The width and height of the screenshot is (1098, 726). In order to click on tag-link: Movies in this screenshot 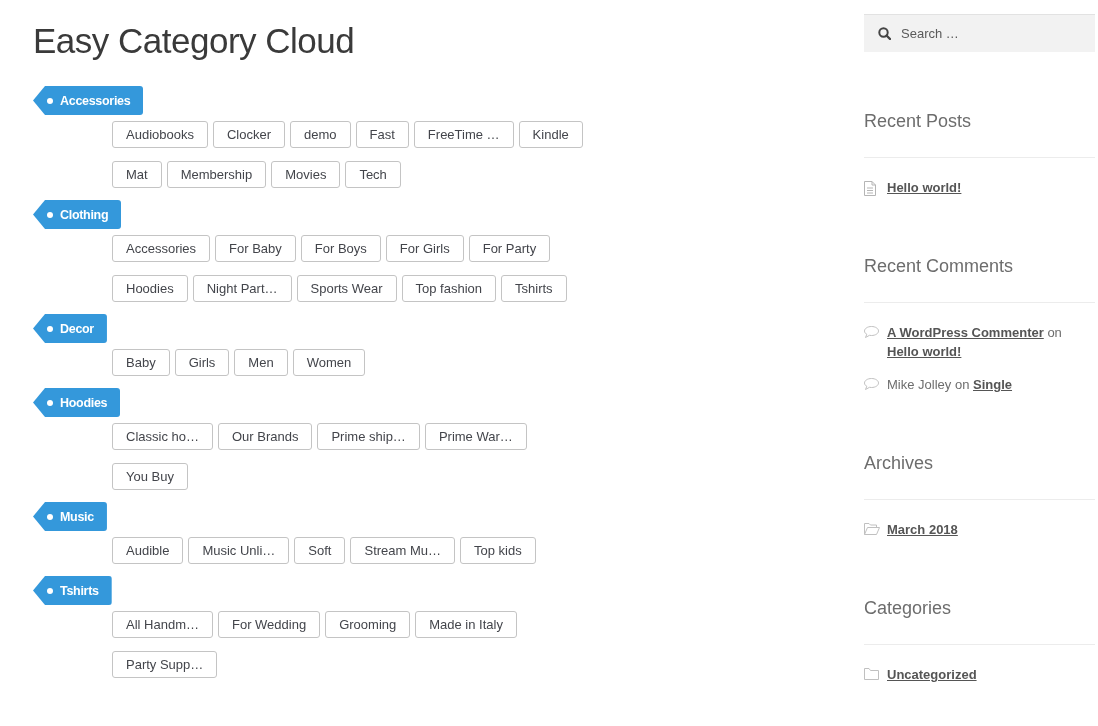, I will do `click(306, 174)`.